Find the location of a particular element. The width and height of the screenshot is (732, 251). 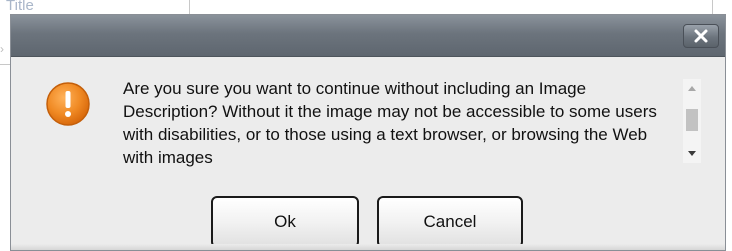

close-button is located at coordinates (701, 36).